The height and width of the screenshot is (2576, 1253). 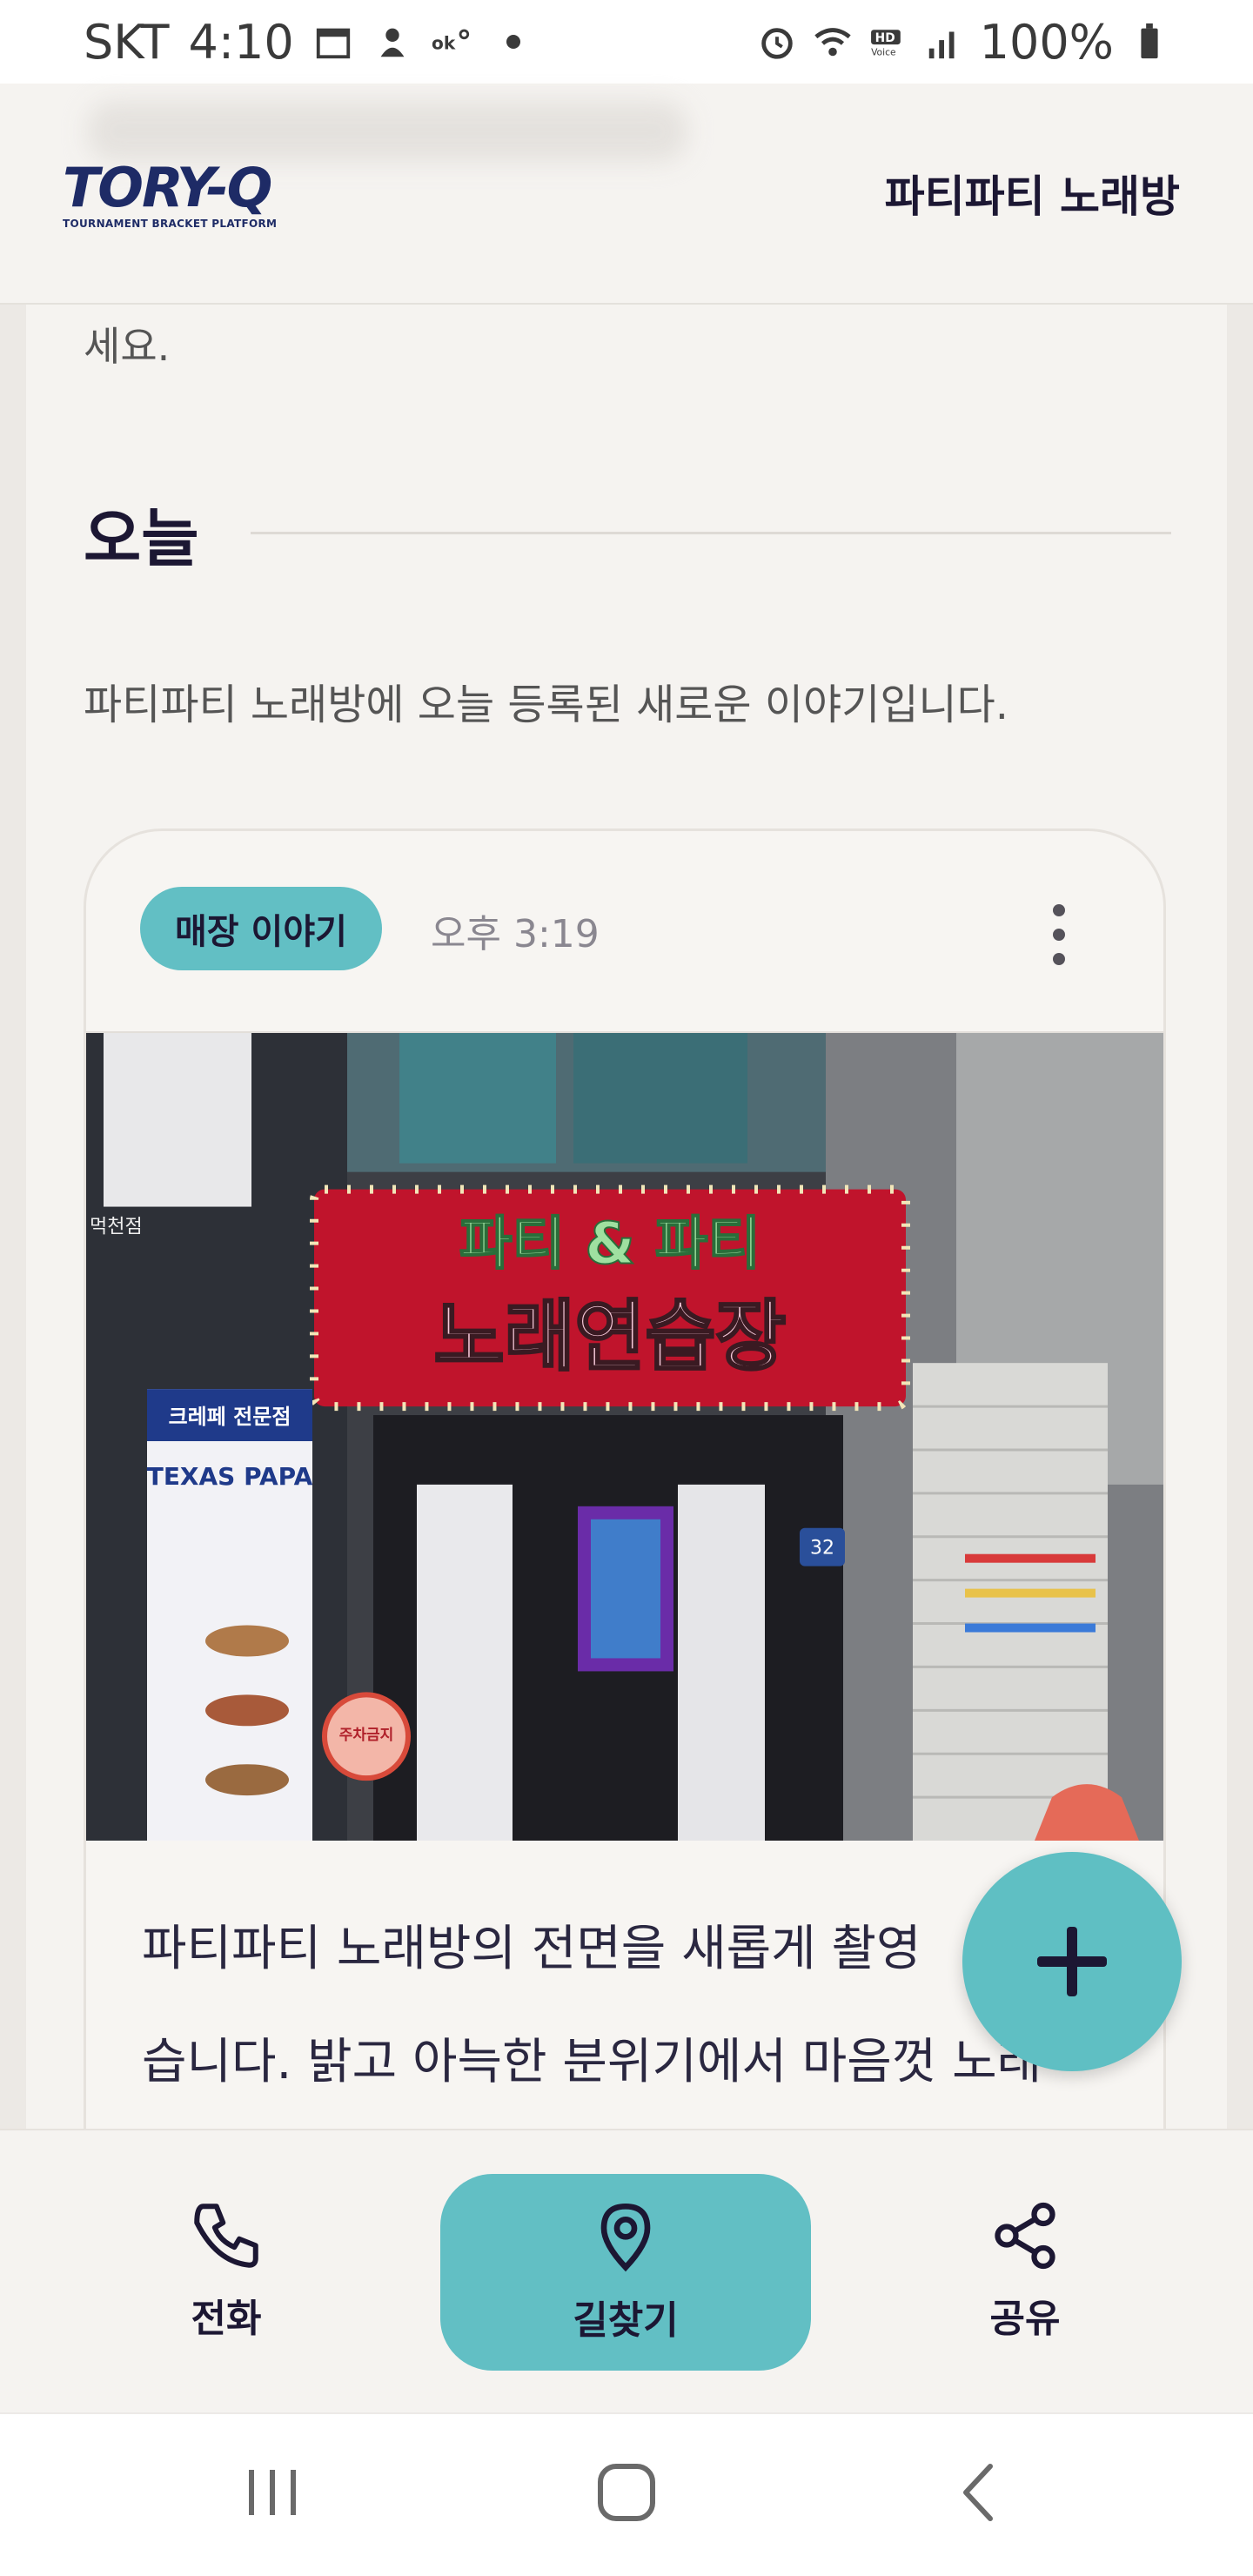 What do you see at coordinates (546, 705) in the screenshot?
I see `section-description: 파티파티 노래방에 오늘 등록된 새로운 이야기입니다.` at bounding box center [546, 705].